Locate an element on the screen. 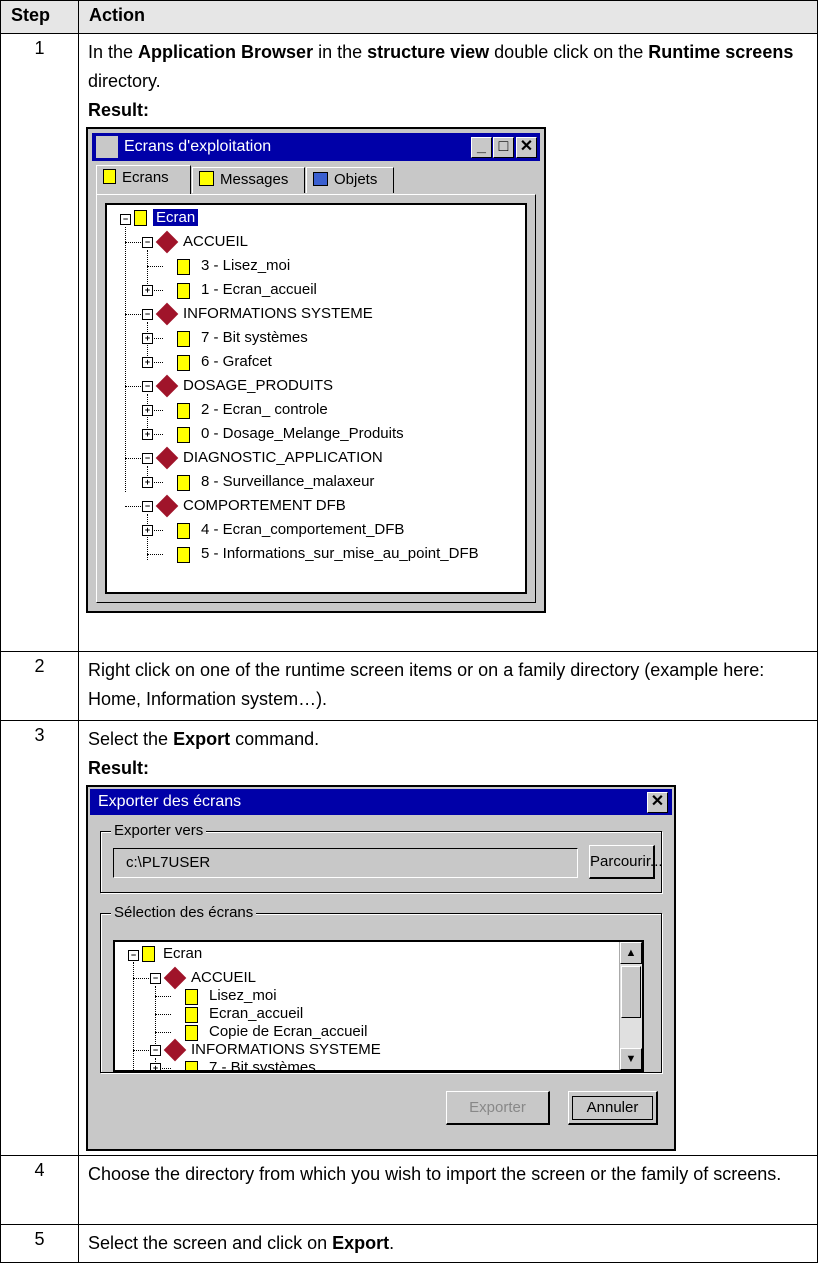 This screenshot has width=818, height=1286. header-action: Action is located at coordinates (448, 17).